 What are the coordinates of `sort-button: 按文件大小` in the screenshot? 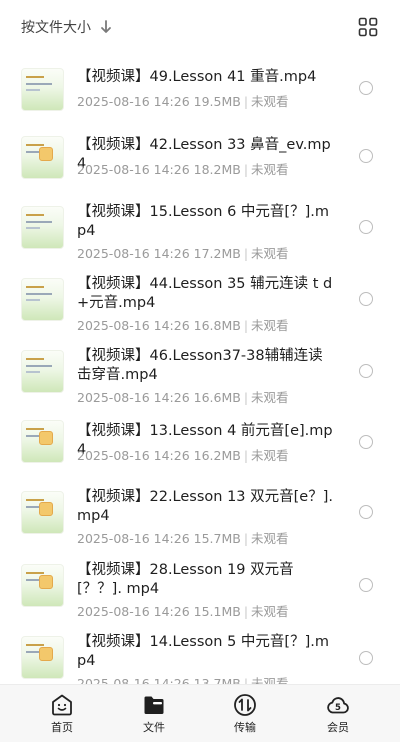 It's located at (67, 27).